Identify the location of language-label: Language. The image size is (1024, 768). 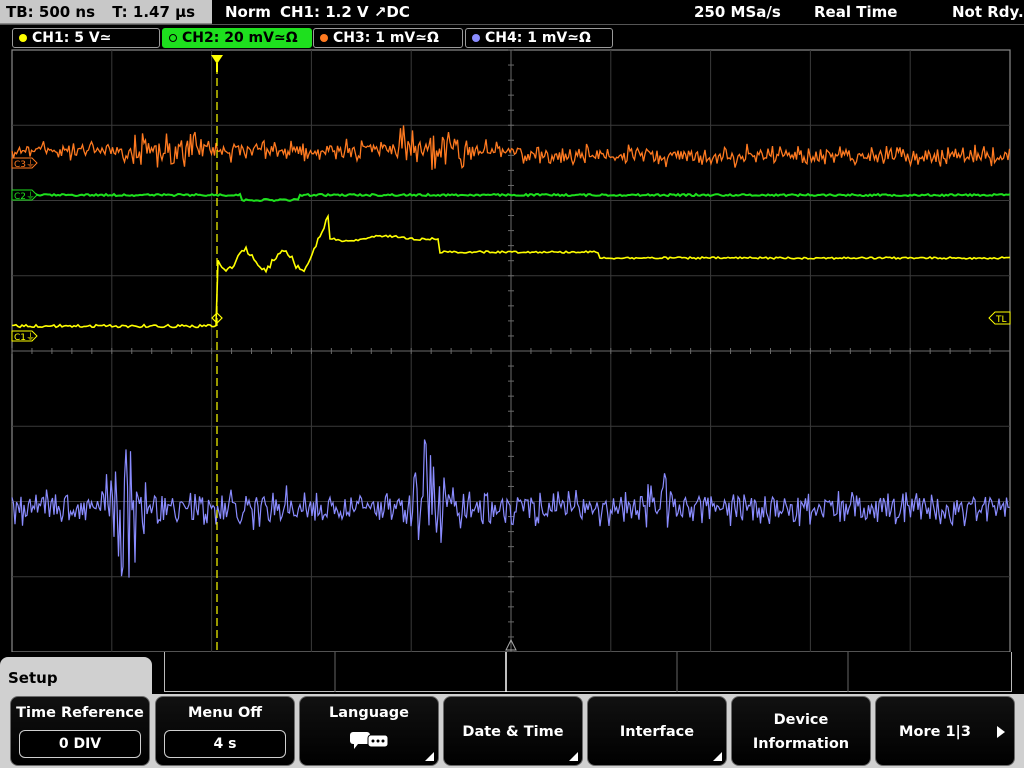
(369, 713).